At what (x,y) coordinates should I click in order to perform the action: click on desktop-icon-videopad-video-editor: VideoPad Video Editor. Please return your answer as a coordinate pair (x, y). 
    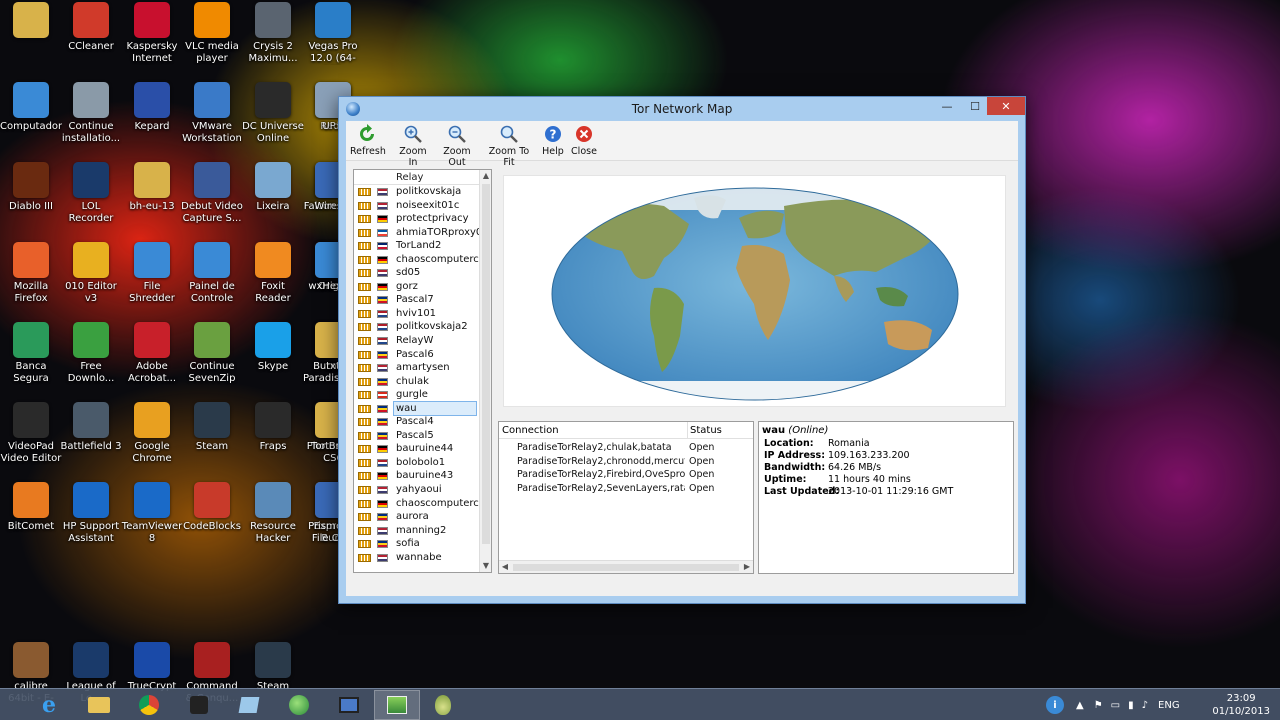
    Looking at the image, I should click on (31, 433).